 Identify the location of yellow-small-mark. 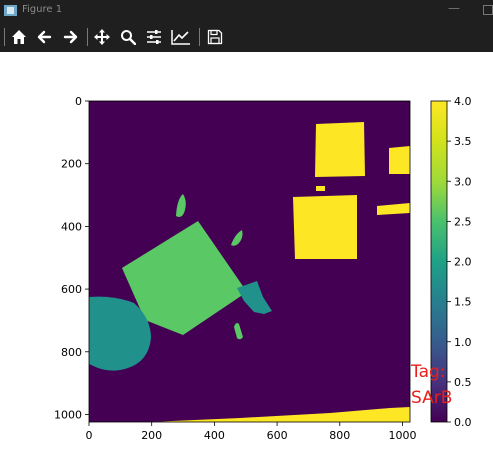
(320, 188).